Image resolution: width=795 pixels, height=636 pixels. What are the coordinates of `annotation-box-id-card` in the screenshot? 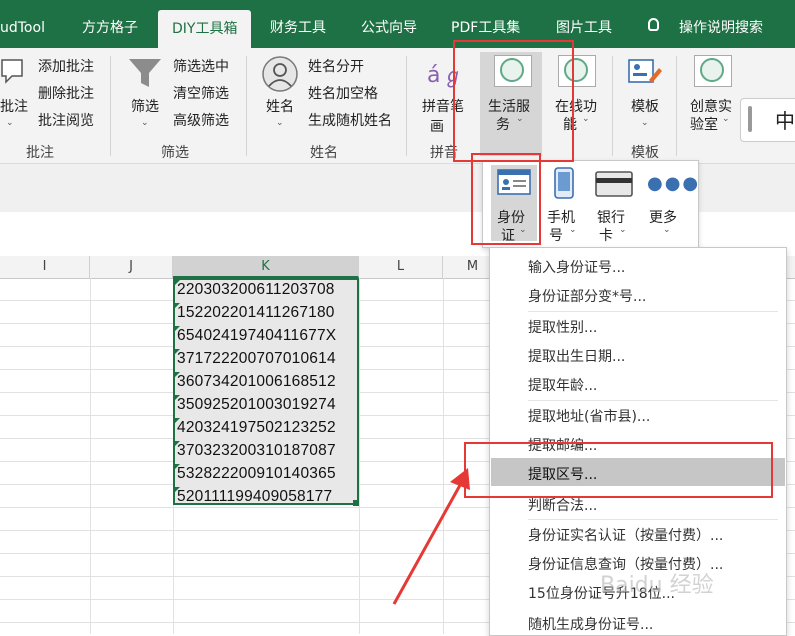 It's located at (506, 199).